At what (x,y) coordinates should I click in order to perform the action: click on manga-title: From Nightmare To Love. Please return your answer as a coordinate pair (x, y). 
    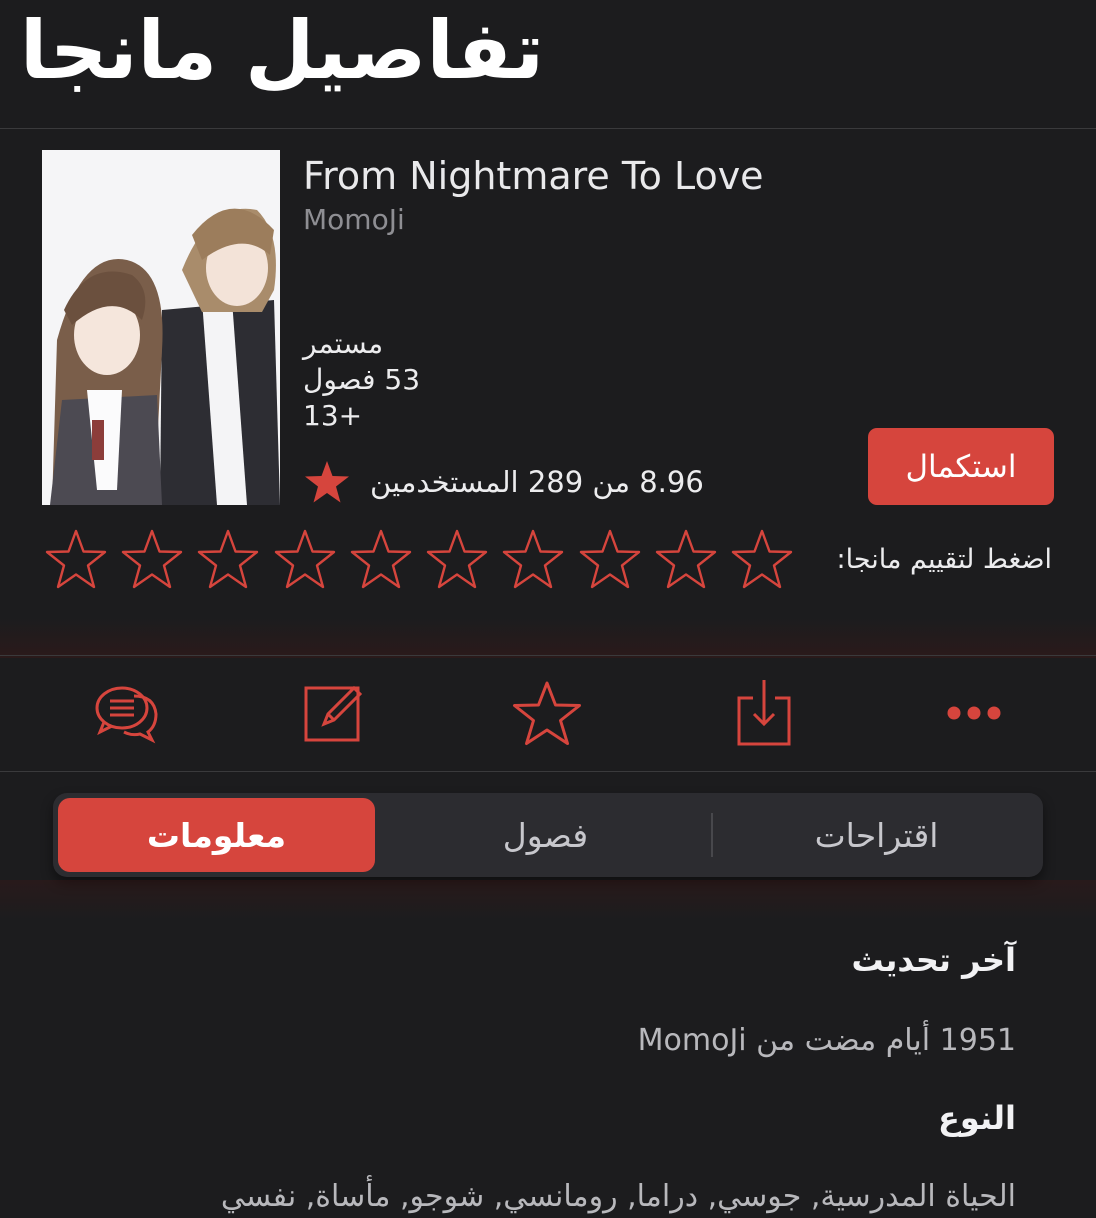
    Looking at the image, I should click on (533, 176).